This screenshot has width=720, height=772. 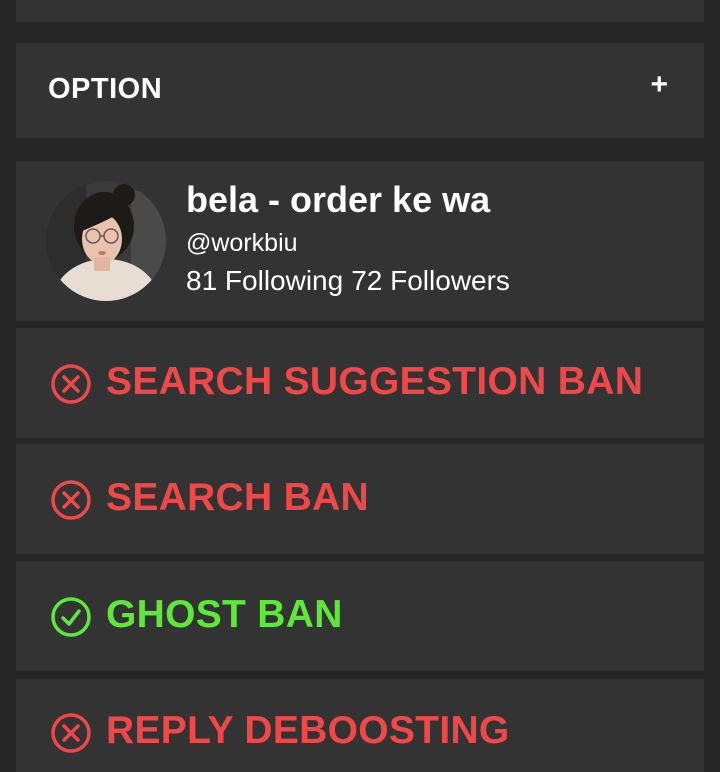 What do you see at coordinates (105, 89) in the screenshot?
I see `option-label: OPTION` at bounding box center [105, 89].